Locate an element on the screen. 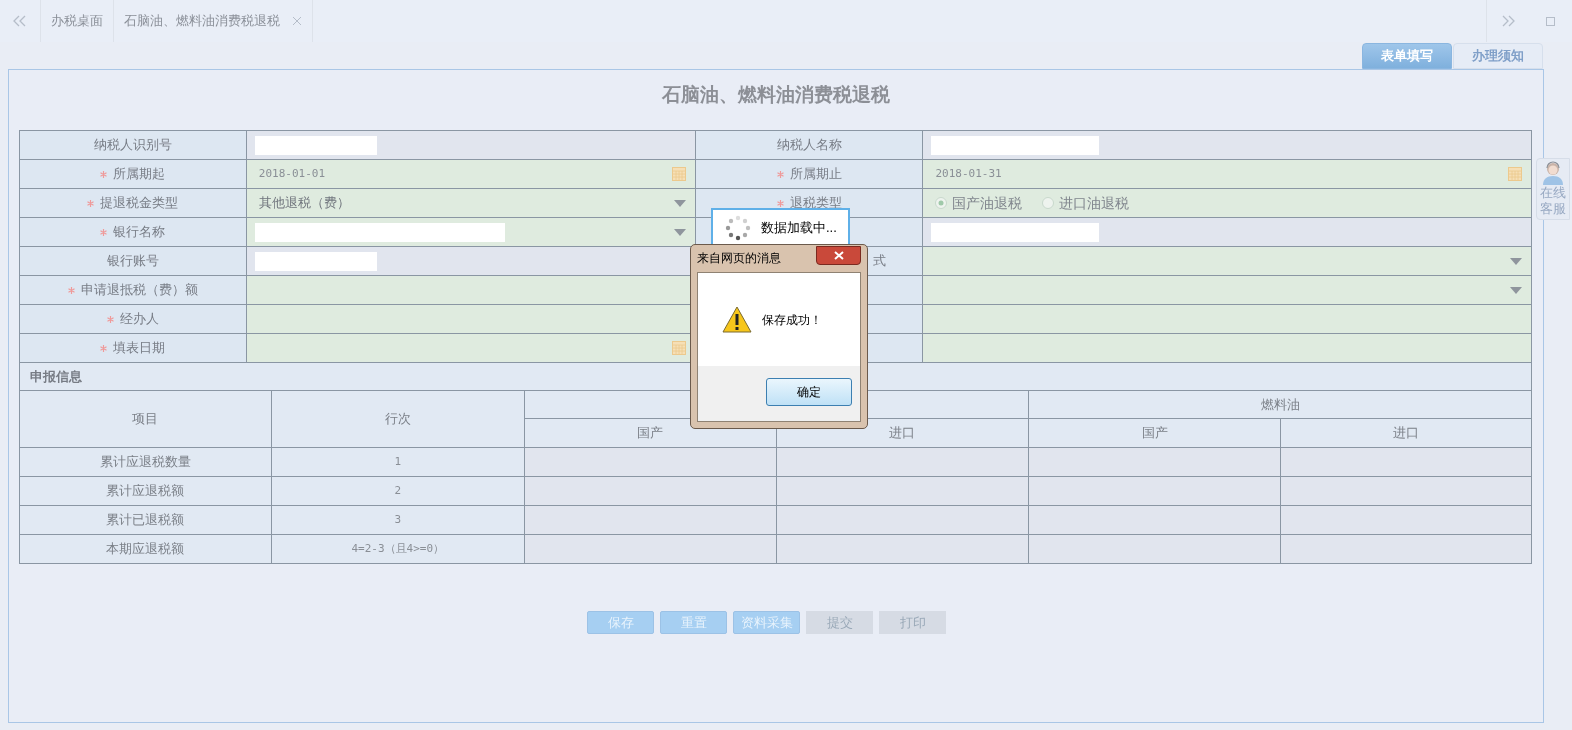 The height and width of the screenshot is (730, 1572). close-button is located at coordinates (838, 255).